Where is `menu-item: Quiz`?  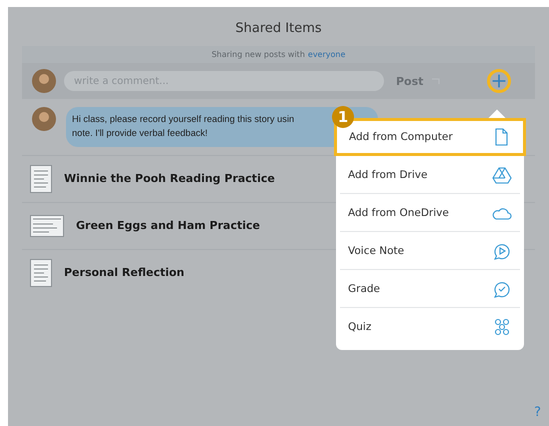 menu-item: Quiz is located at coordinates (430, 327).